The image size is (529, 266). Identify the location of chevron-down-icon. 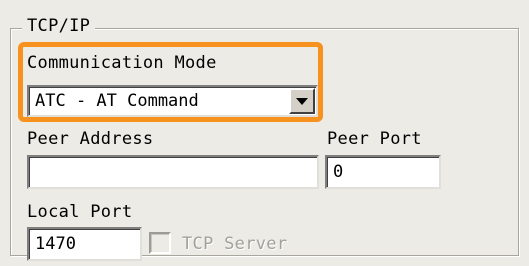
(302, 101).